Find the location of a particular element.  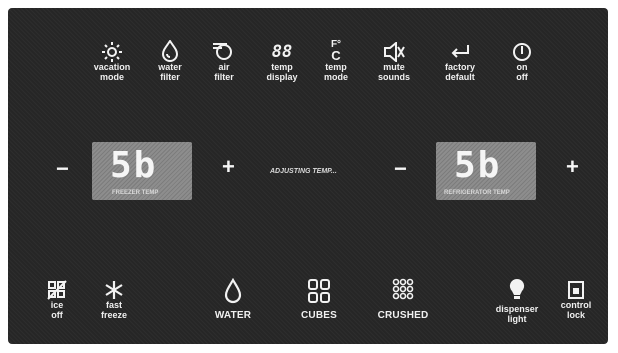

ice-off-icon is located at coordinates (57, 290).